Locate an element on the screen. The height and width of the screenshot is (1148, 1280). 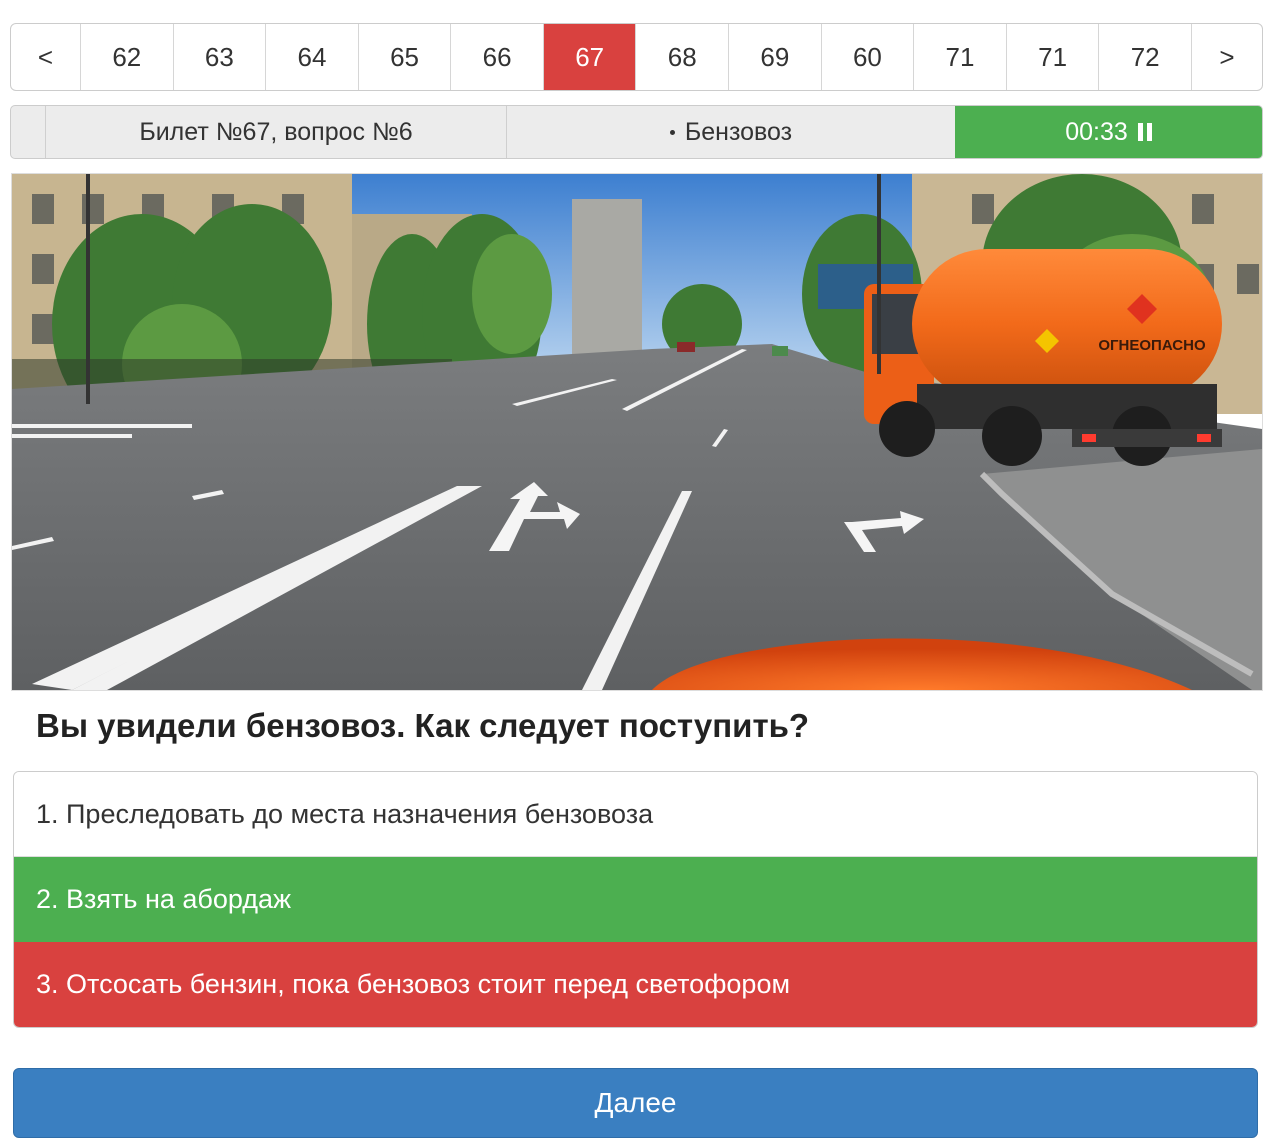
next-button: Далее is located at coordinates (635, 1103).